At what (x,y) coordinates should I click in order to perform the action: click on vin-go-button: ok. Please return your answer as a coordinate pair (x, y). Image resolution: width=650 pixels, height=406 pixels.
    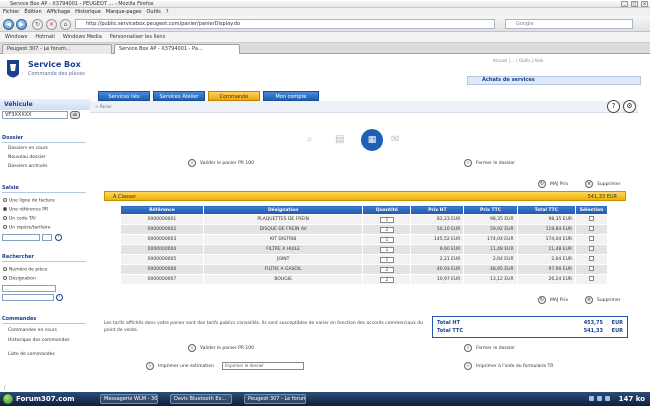
    Looking at the image, I should click on (75, 115).